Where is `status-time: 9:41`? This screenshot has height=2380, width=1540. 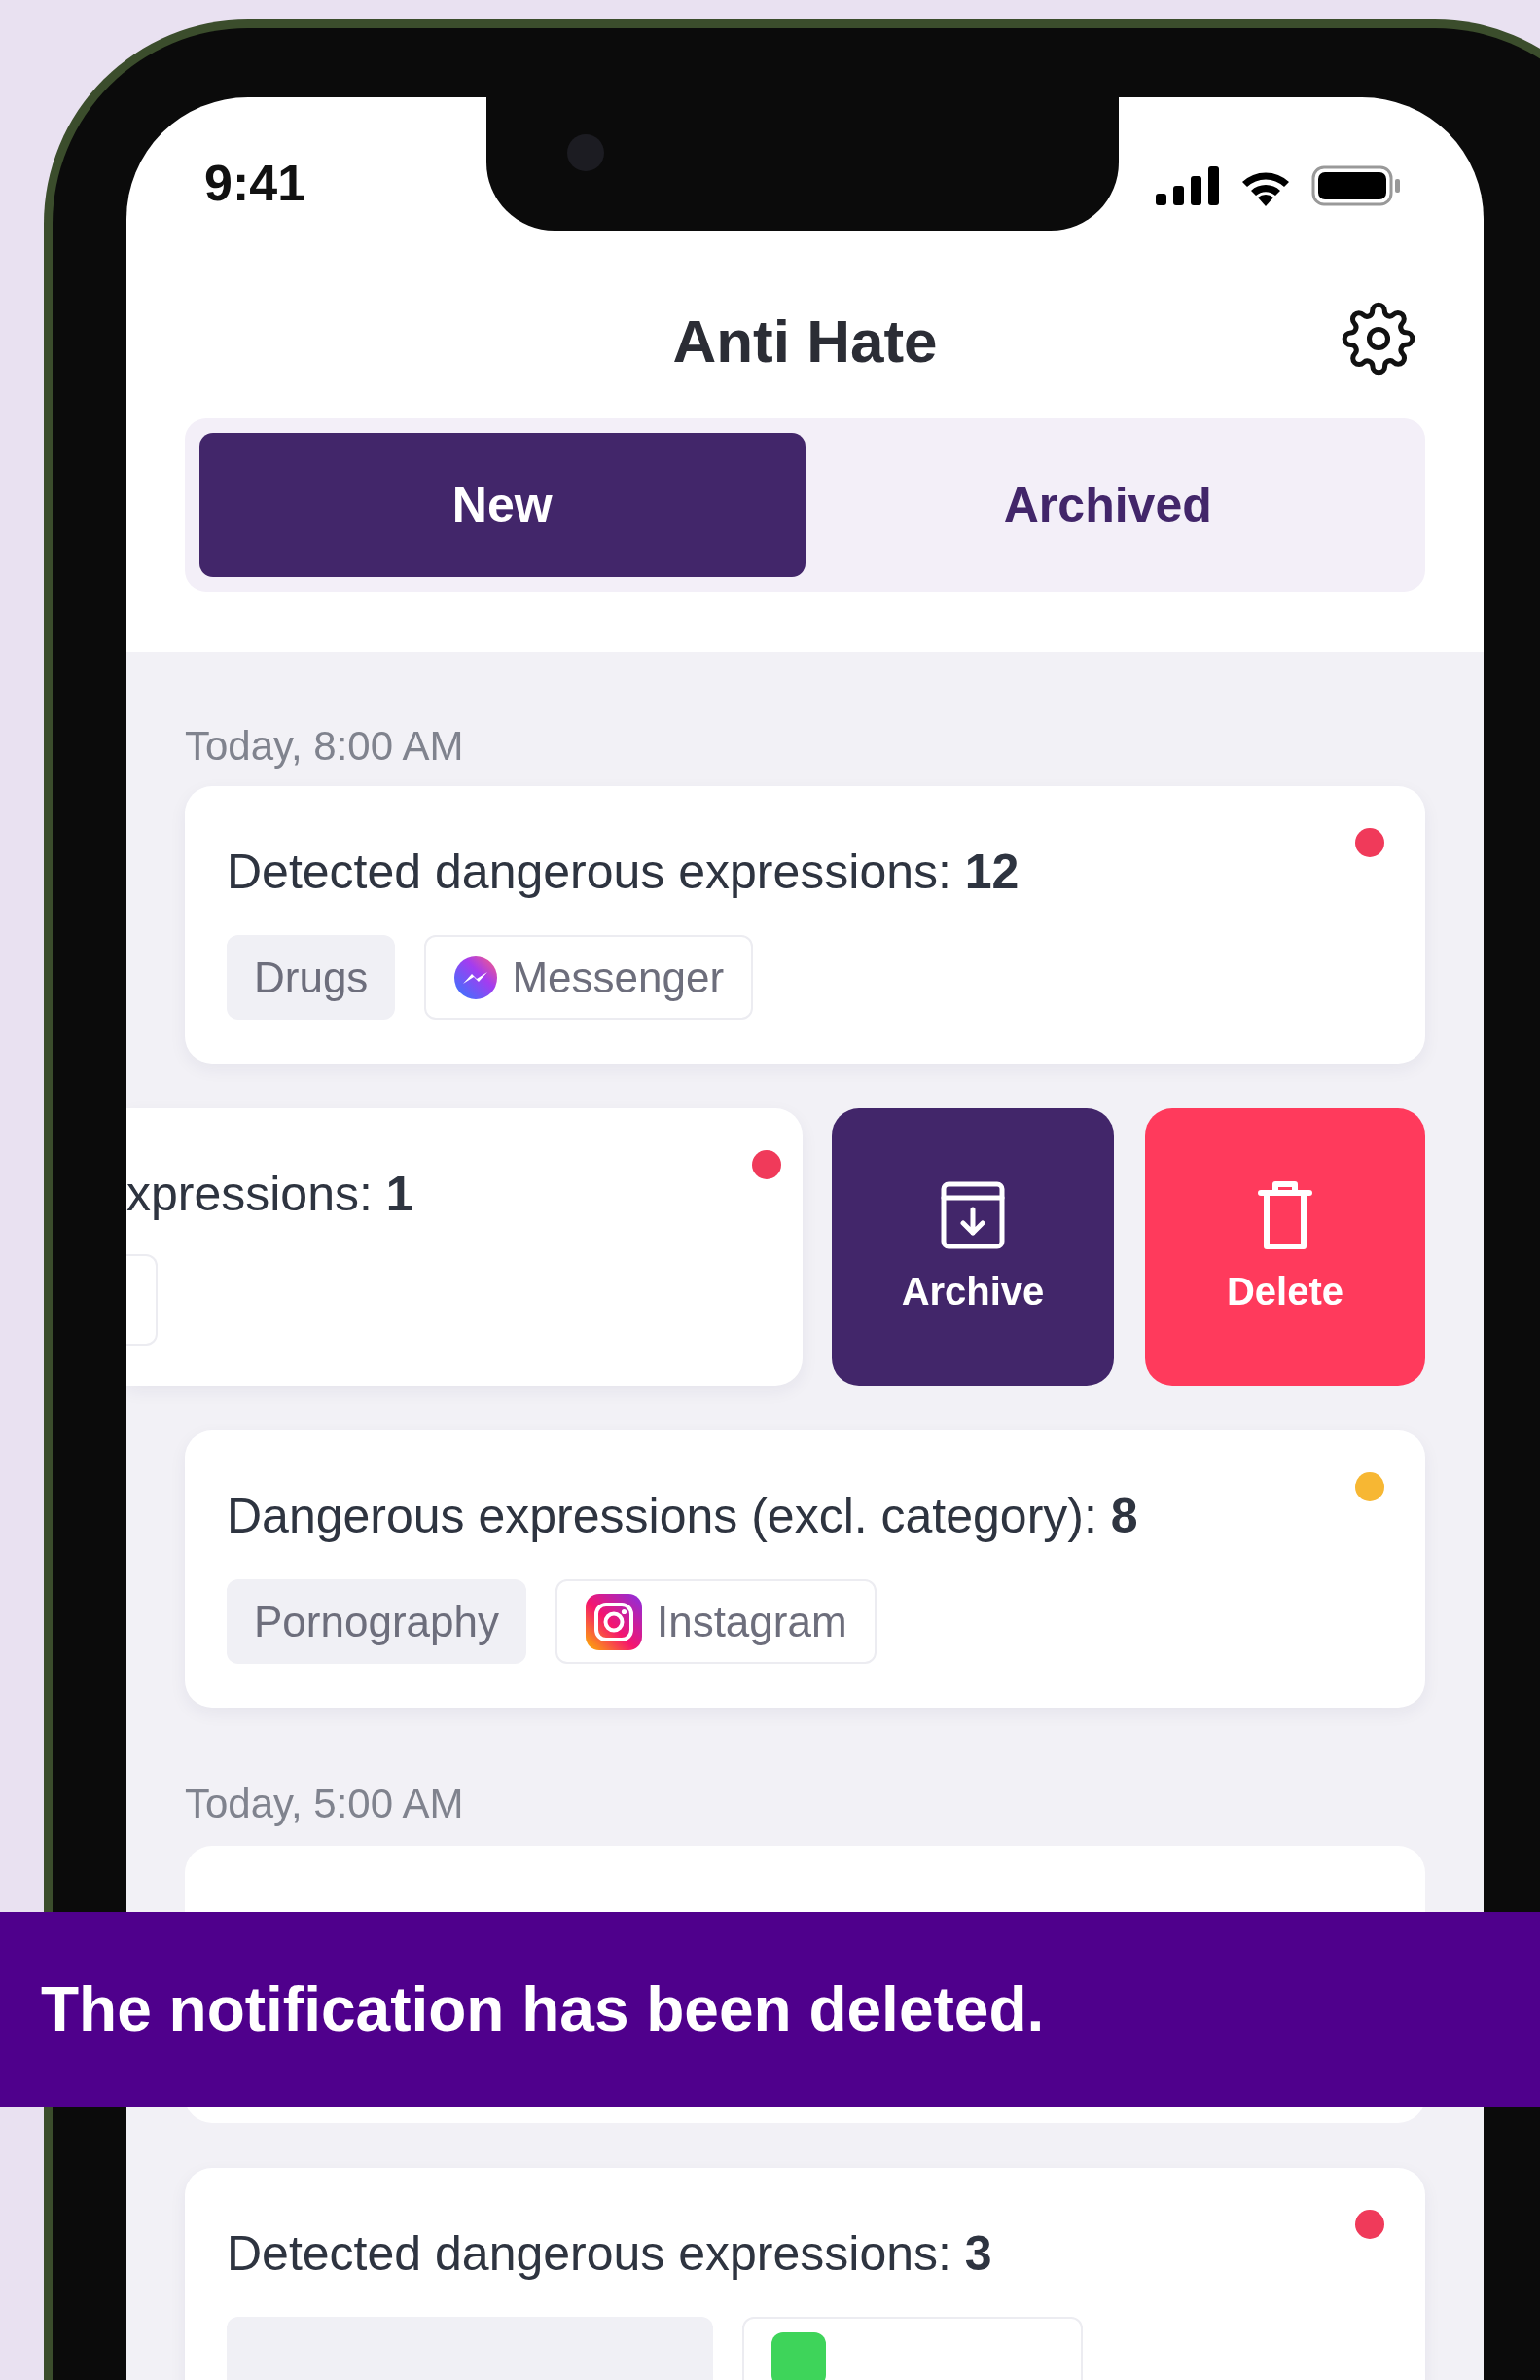 status-time: 9:41 is located at coordinates (255, 183).